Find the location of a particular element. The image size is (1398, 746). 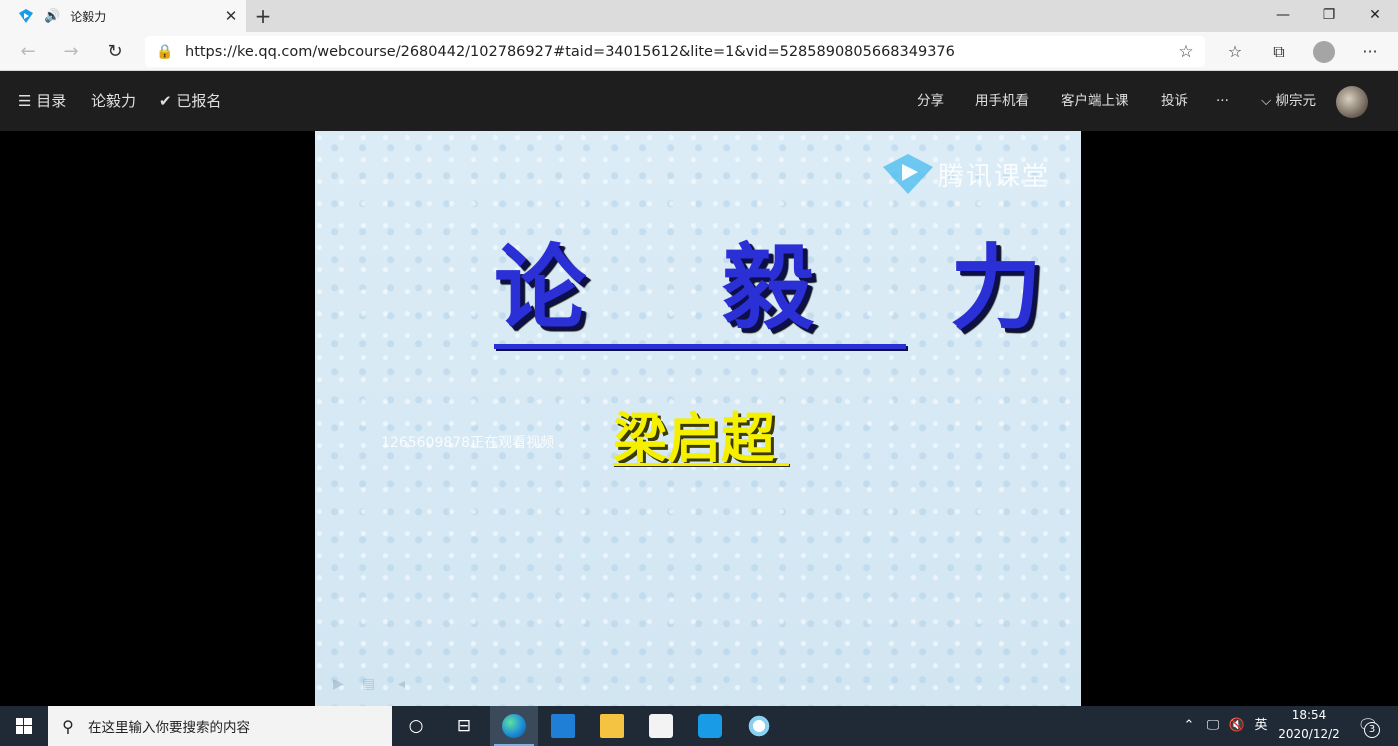

report-button: 投诉 is located at coordinates (1174, 101).